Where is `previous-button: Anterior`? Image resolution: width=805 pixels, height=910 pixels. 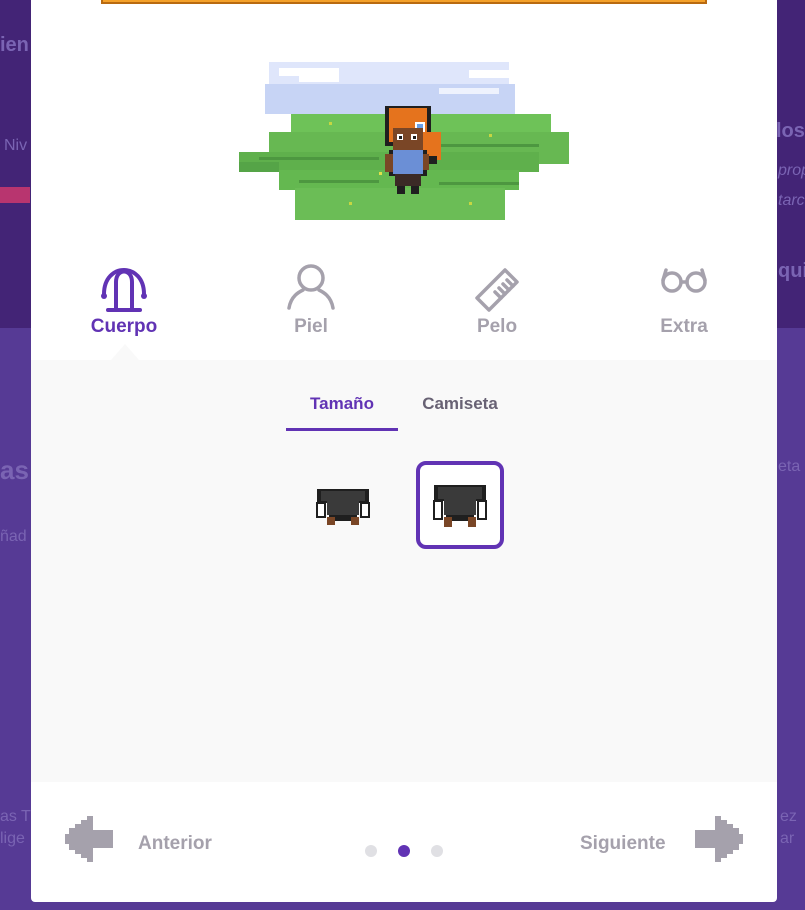 previous-button: Anterior is located at coordinates (145, 844).